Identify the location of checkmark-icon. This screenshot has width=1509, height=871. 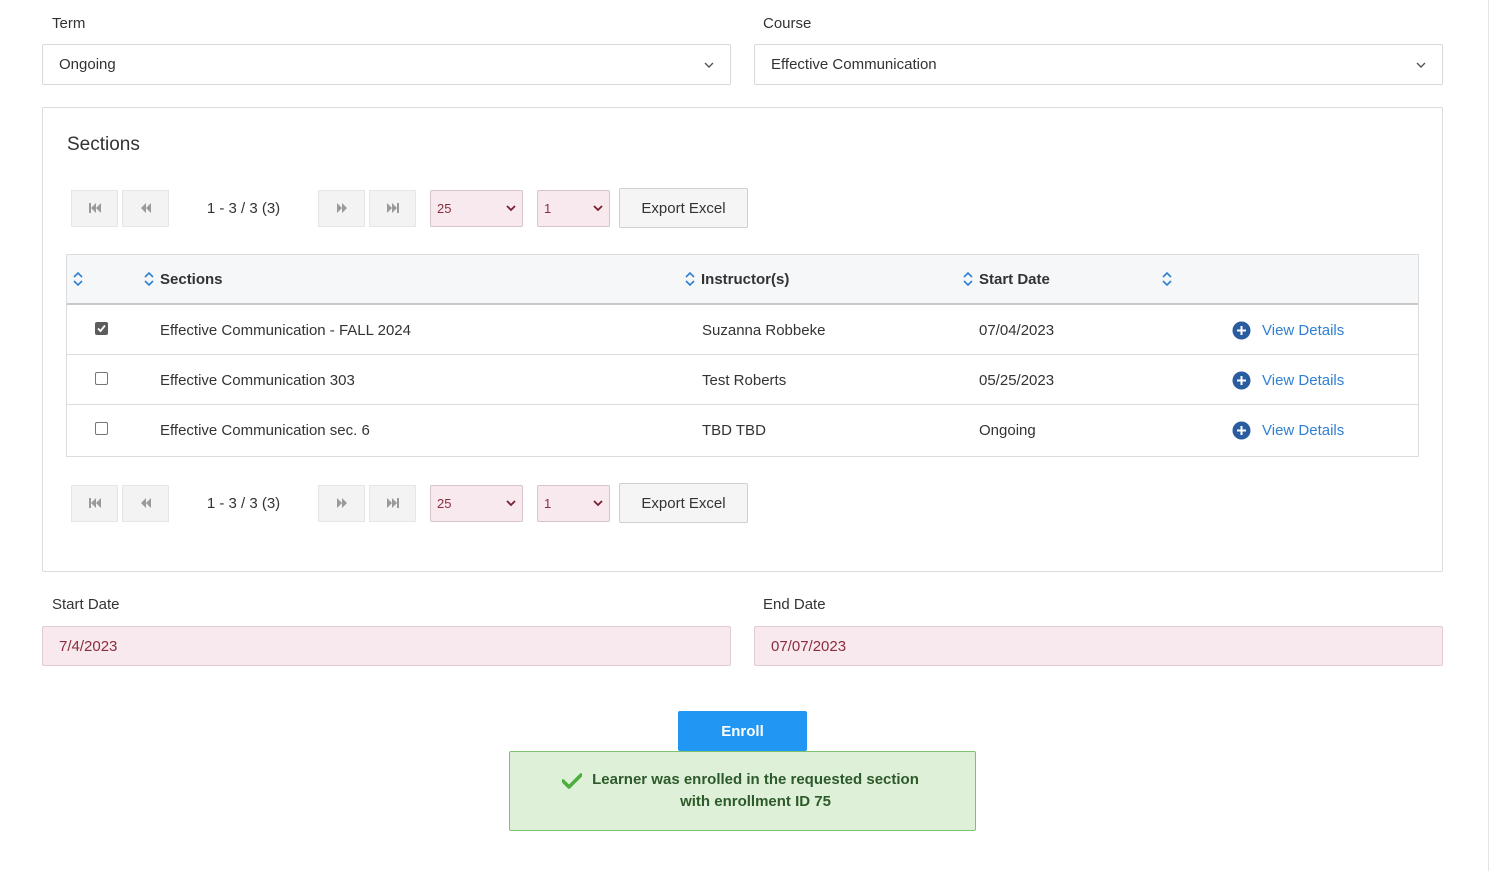
(101, 328).